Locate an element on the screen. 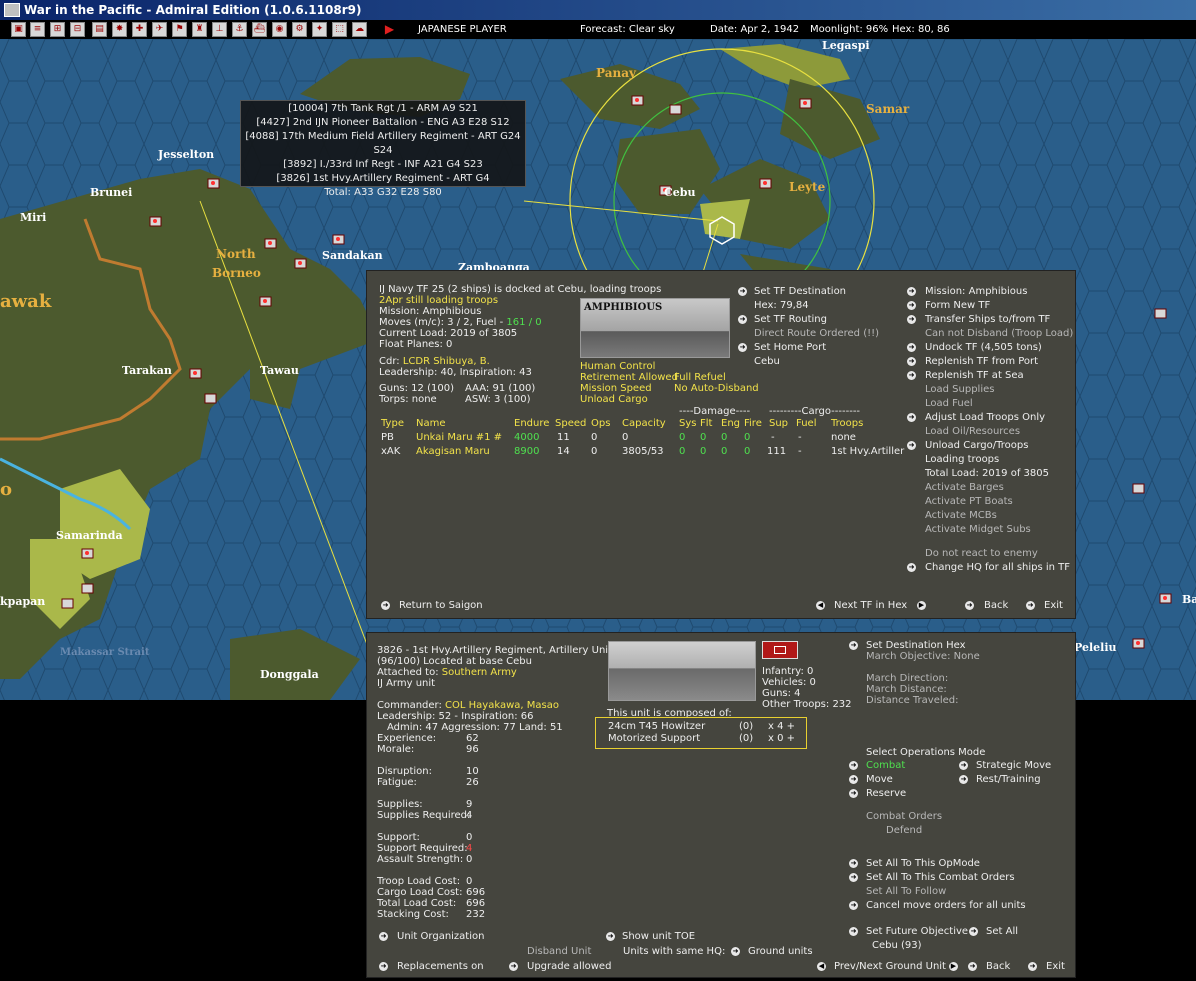 This screenshot has height=981, width=1196. menu-unload-cargo: Unload Cargo/Troops is located at coordinates (976, 446).